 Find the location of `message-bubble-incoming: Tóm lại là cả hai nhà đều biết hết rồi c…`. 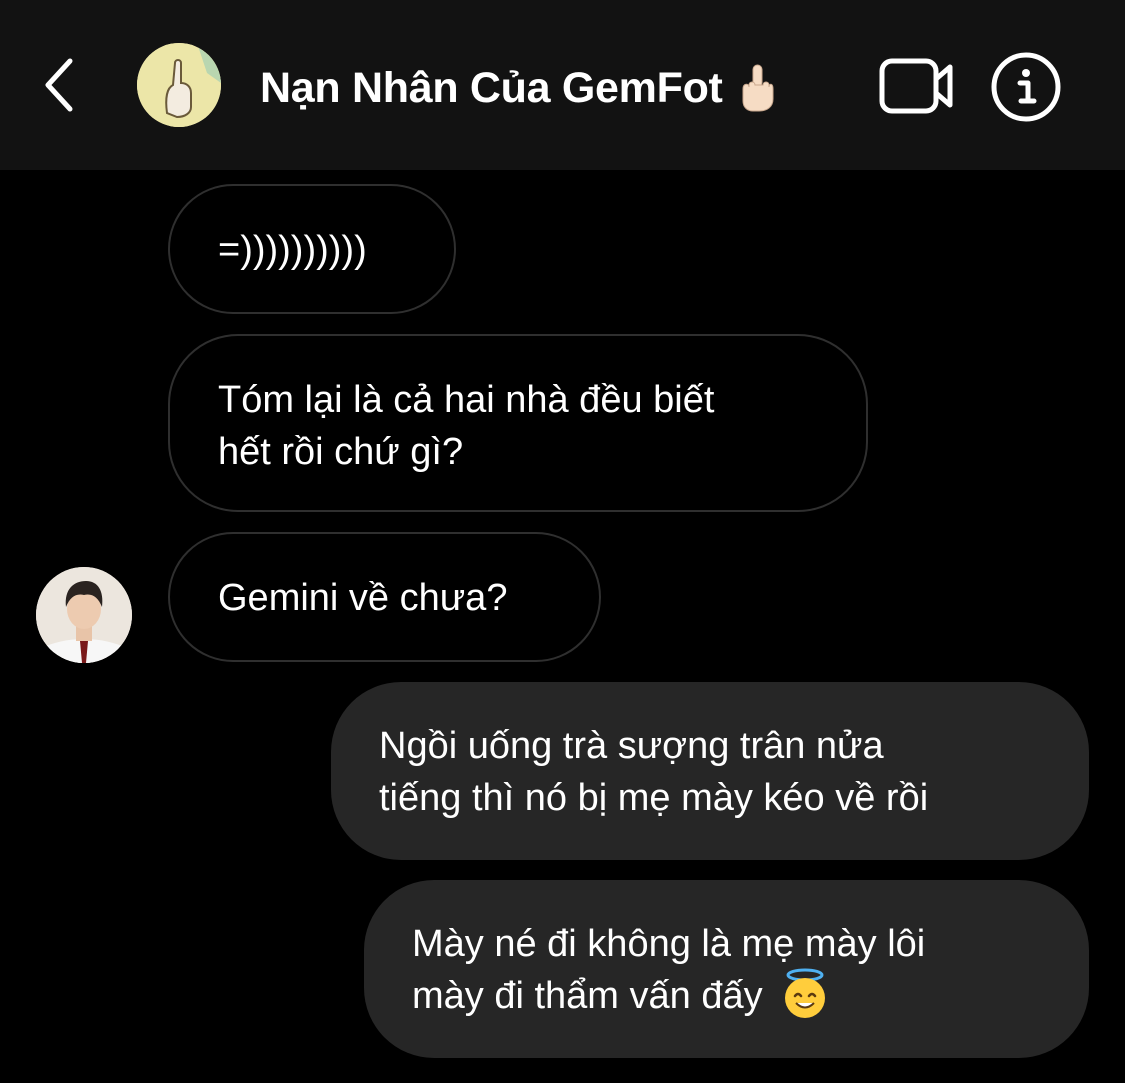

message-bubble-incoming: Tóm lại là cả hai nhà đều biết hết rồi c… is located at coordinates (518, 423).